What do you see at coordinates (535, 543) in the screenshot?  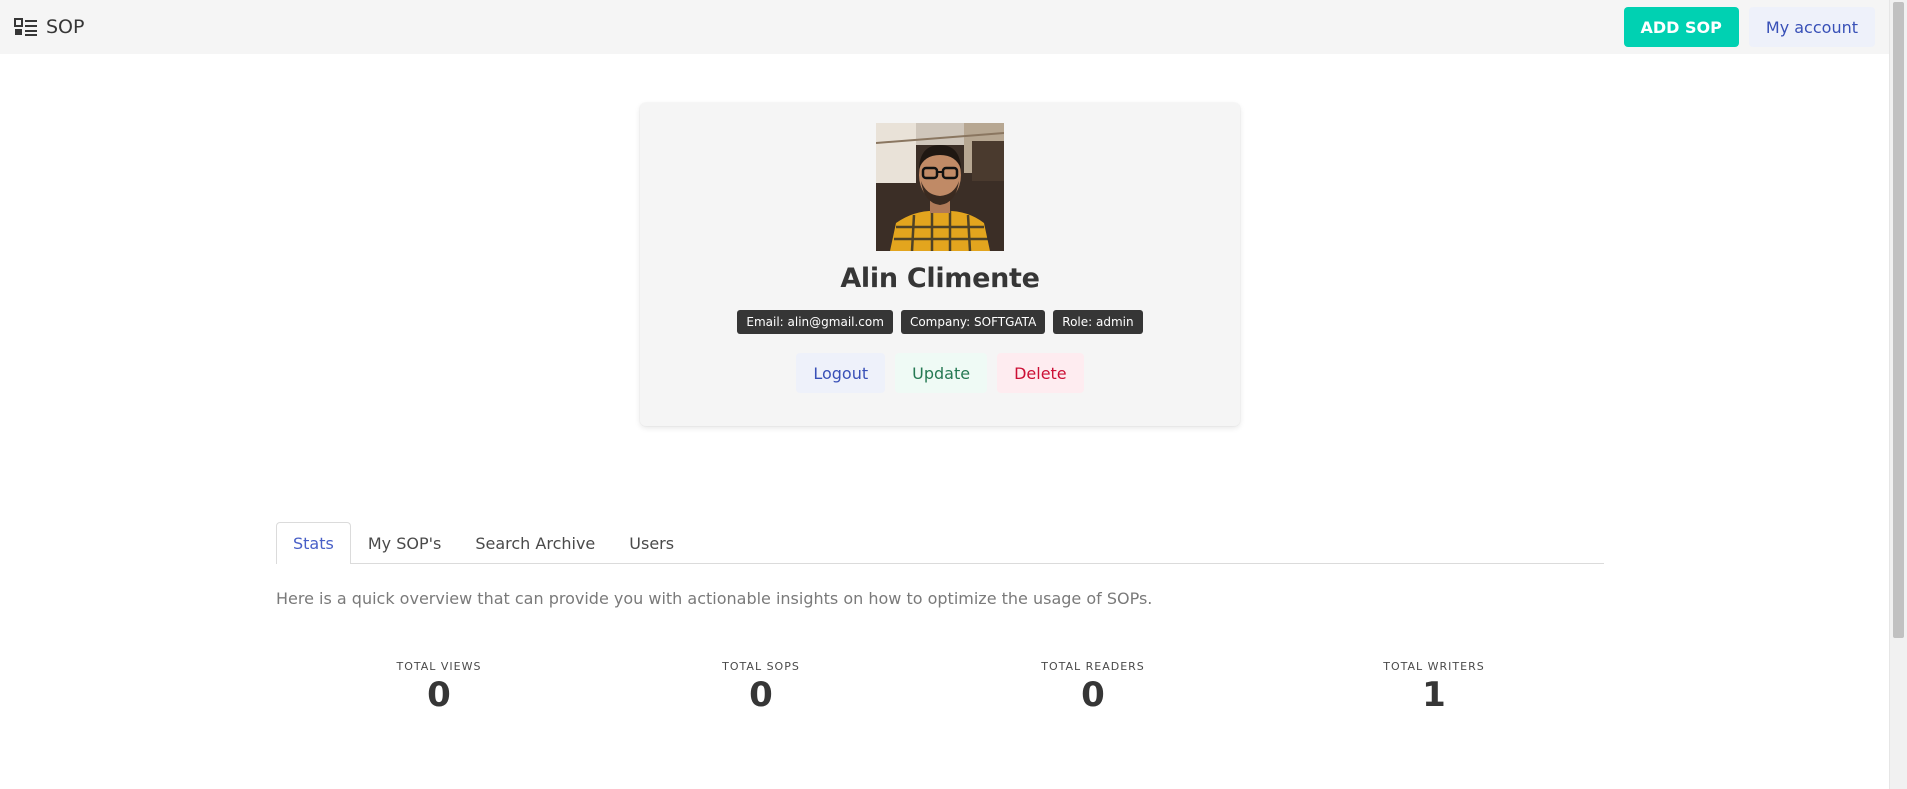 I see `tab-search-archive: Search Archive` at bounding box center [535, 543].